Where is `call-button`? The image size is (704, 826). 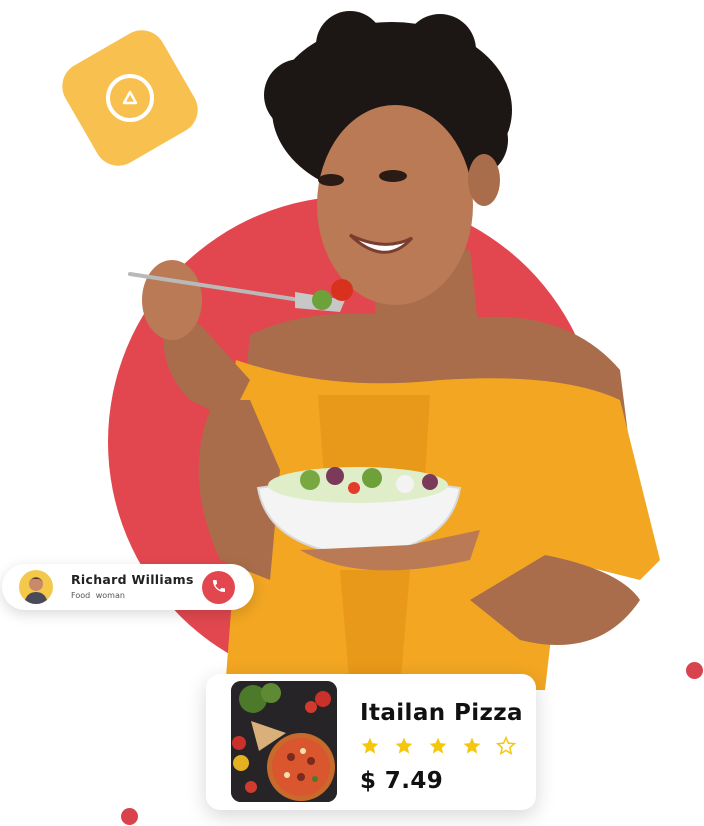 call-button is located at coordinates (218, 587).